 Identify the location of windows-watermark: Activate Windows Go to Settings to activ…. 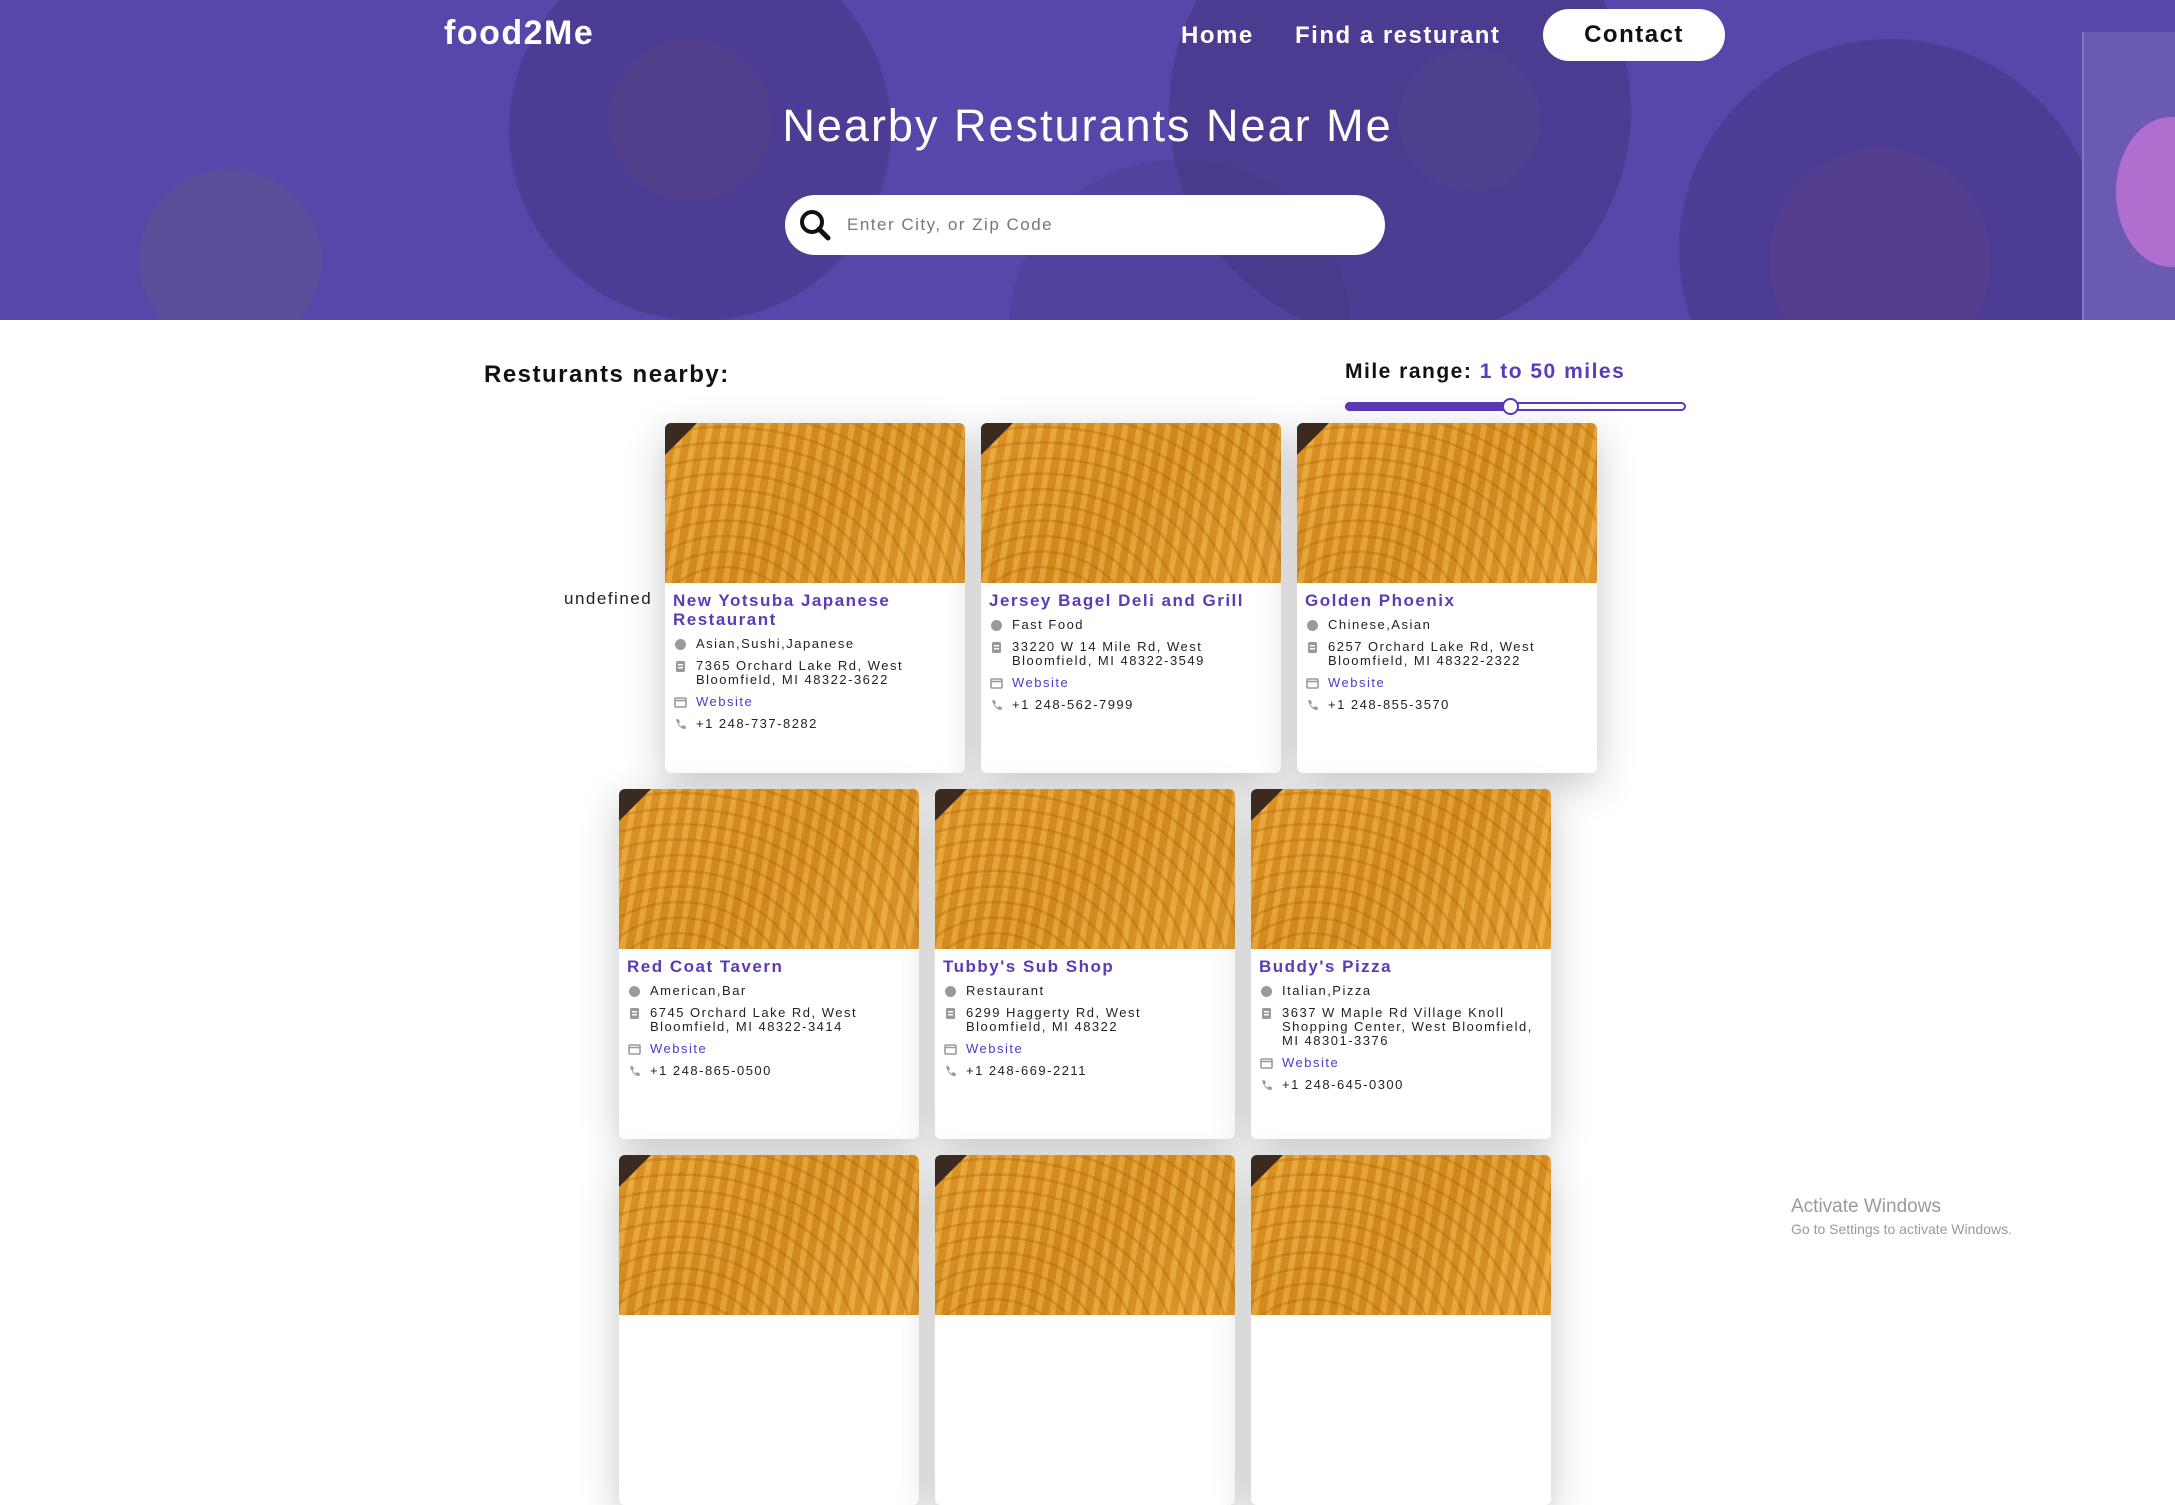
(1901, 1216).